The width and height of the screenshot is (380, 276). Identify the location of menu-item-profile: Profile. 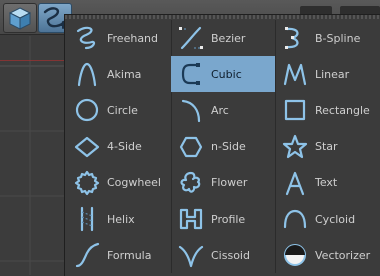
(223, 219).